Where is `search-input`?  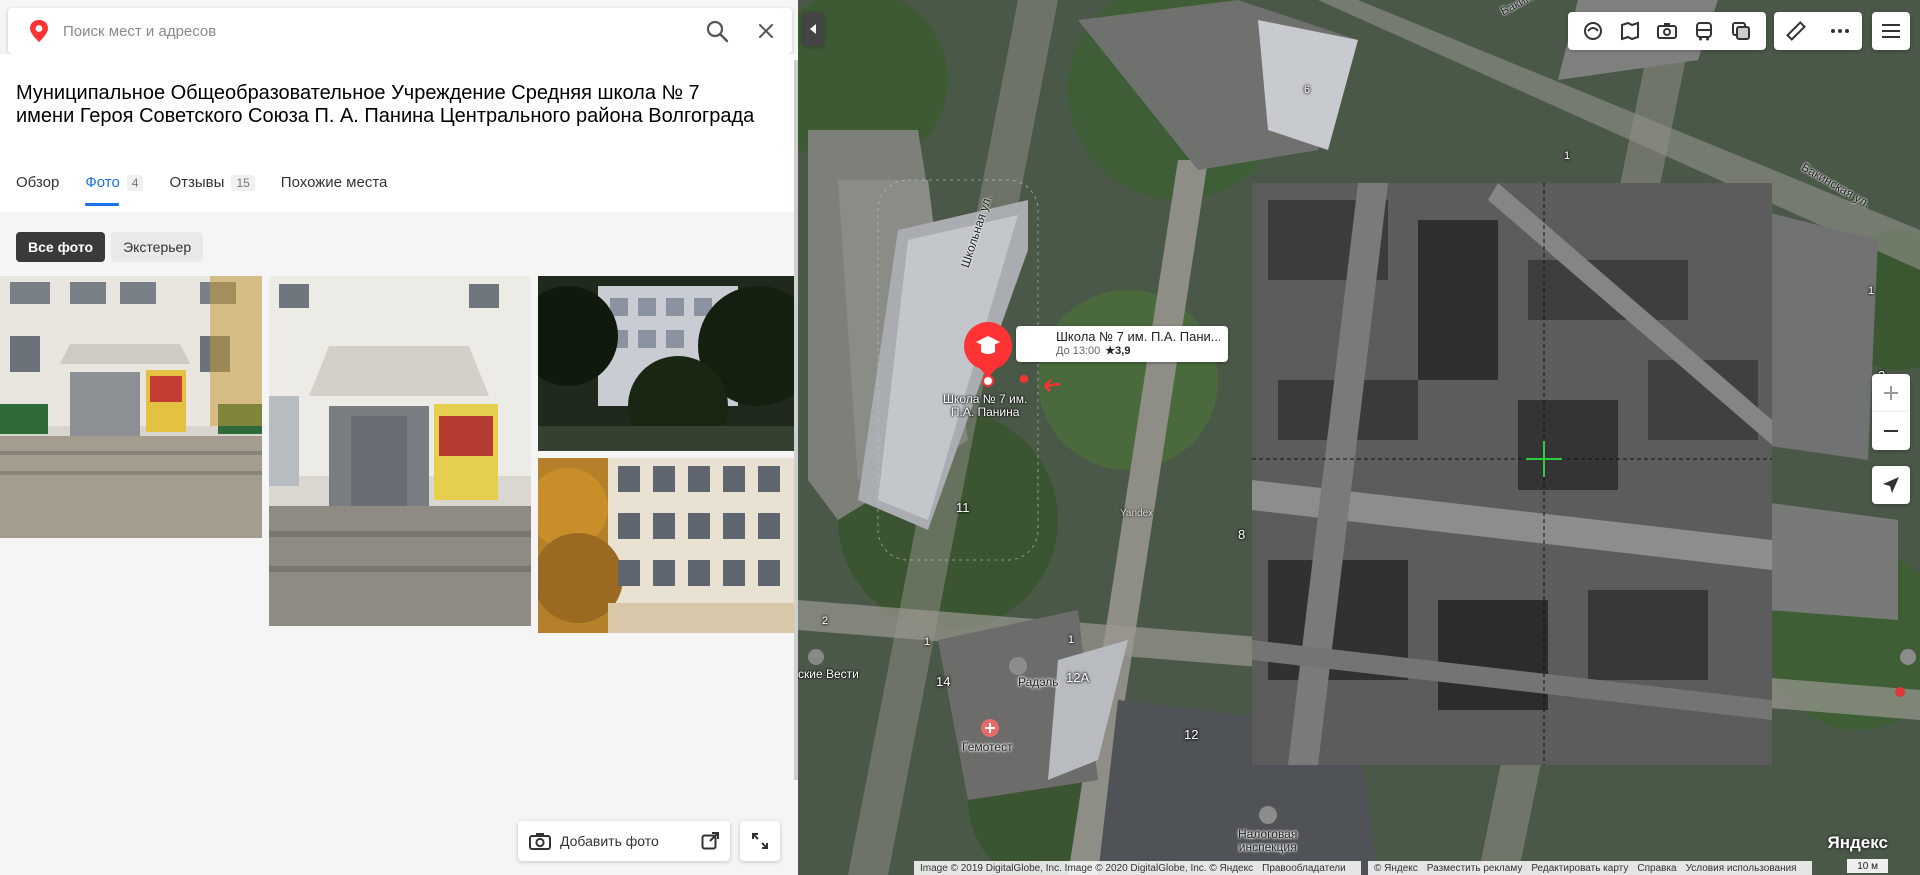
search-input is located at coordinates (373, 31).